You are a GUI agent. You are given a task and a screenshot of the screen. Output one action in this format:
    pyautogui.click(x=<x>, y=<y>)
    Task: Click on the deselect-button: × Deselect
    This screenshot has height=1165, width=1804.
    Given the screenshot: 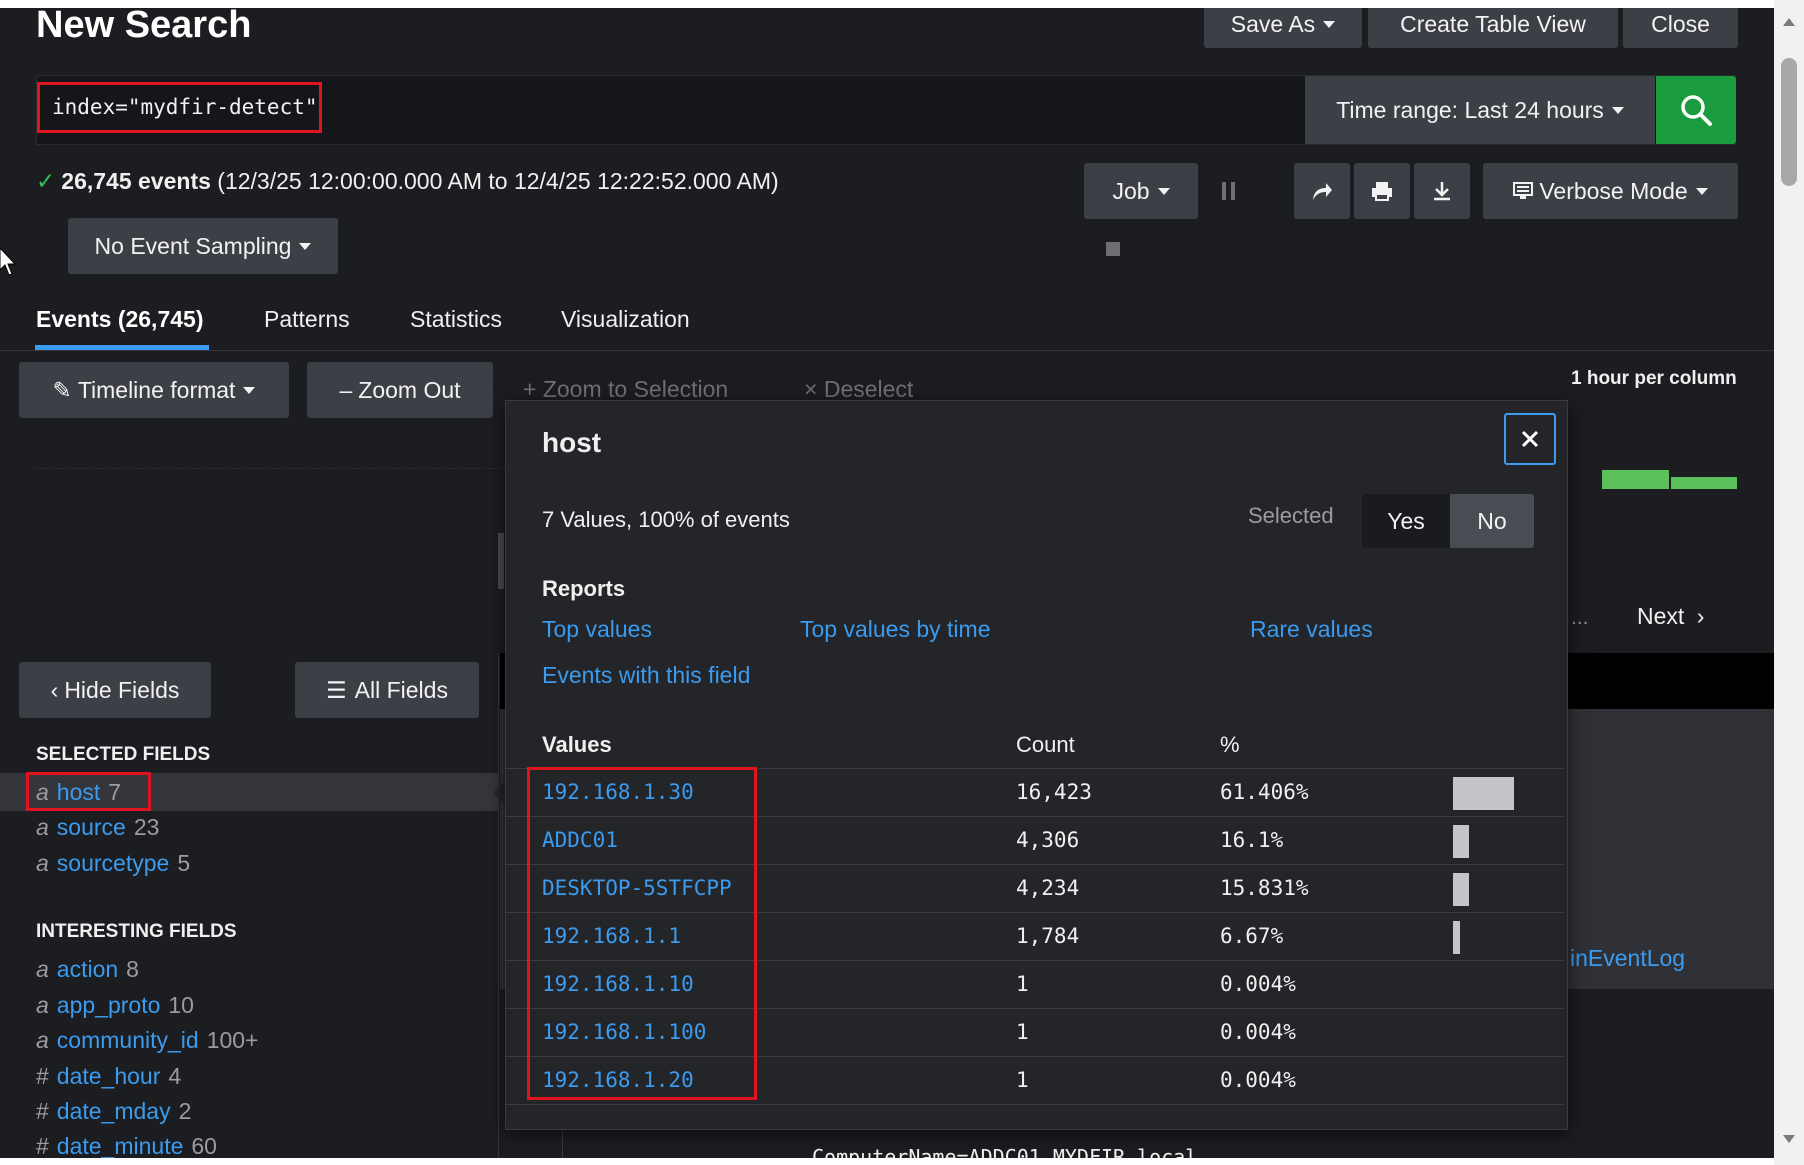 What is the action you would take?
    pyautogui.click(x=858, y=389)
    